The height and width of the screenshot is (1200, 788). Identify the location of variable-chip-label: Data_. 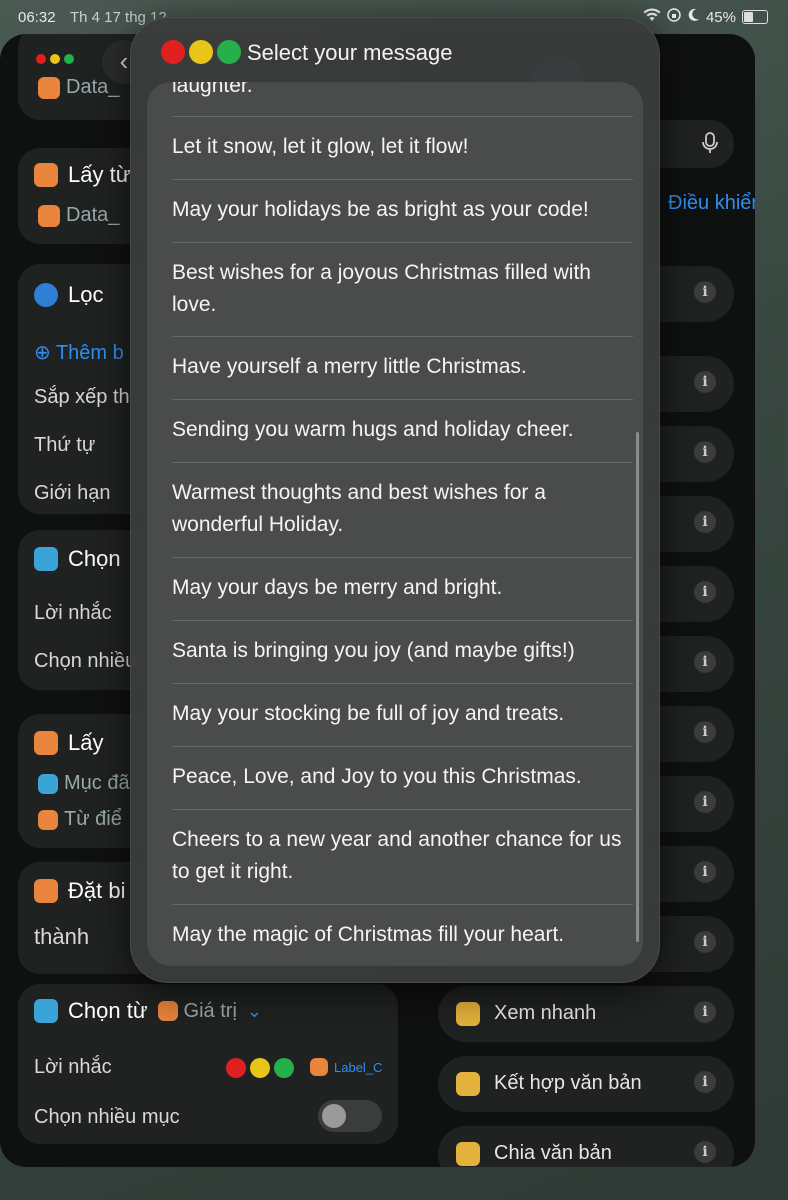
(93, 215).